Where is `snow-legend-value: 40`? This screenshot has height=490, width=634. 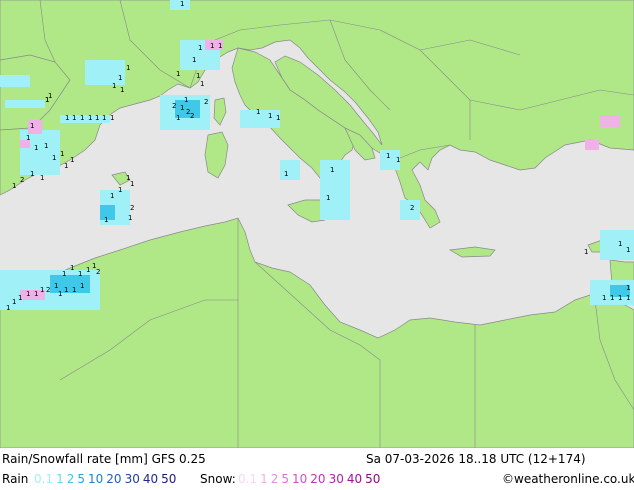 snow-legend-value: 40 is located at coordinates (354, 479).